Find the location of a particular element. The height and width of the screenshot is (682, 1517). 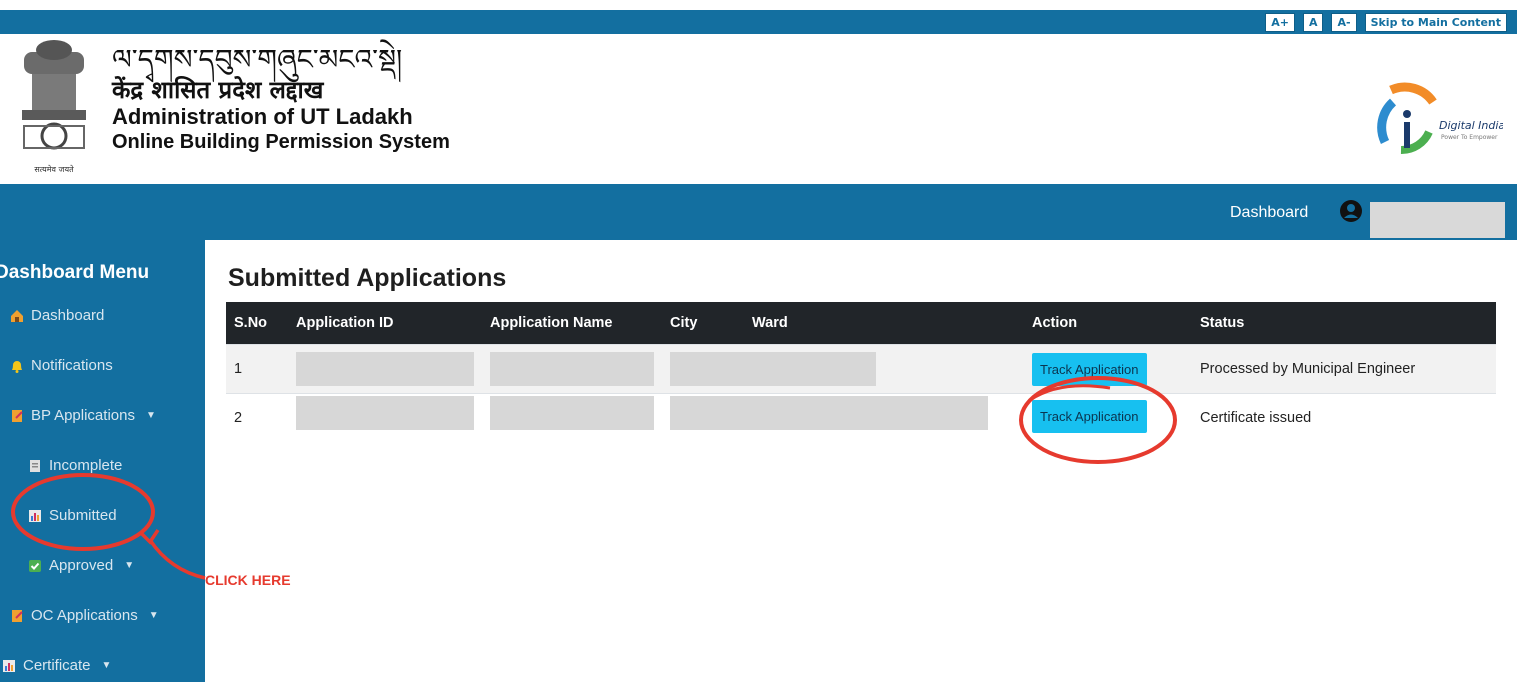

svg-text: Power To Empower is located at coordinates (1469, 137).